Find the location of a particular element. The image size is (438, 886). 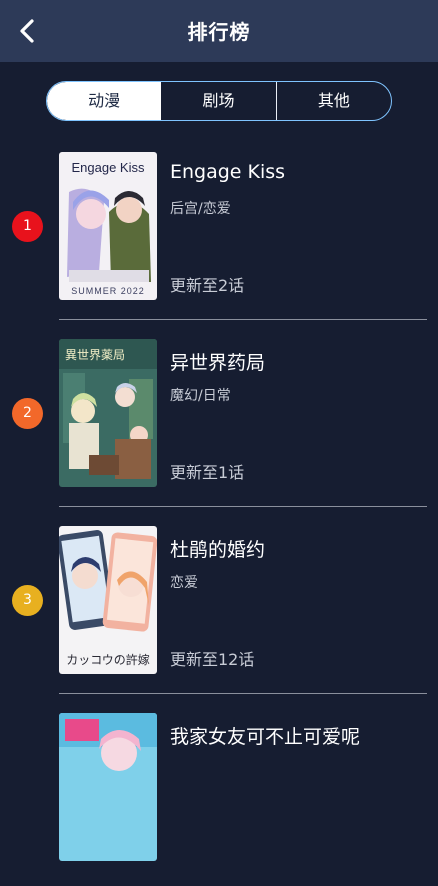

tab-theater: 剧场 is located at coordinates (218, 101).